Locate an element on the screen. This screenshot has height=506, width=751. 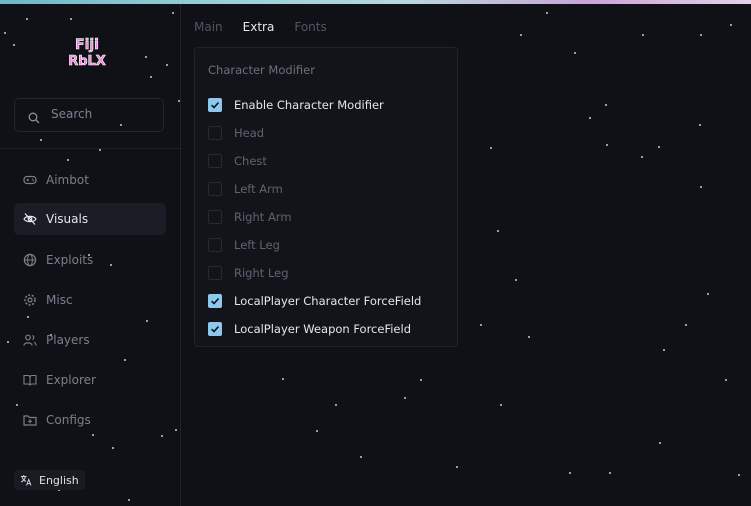
option-row: Right Arm is located at coordinates (250, 217).